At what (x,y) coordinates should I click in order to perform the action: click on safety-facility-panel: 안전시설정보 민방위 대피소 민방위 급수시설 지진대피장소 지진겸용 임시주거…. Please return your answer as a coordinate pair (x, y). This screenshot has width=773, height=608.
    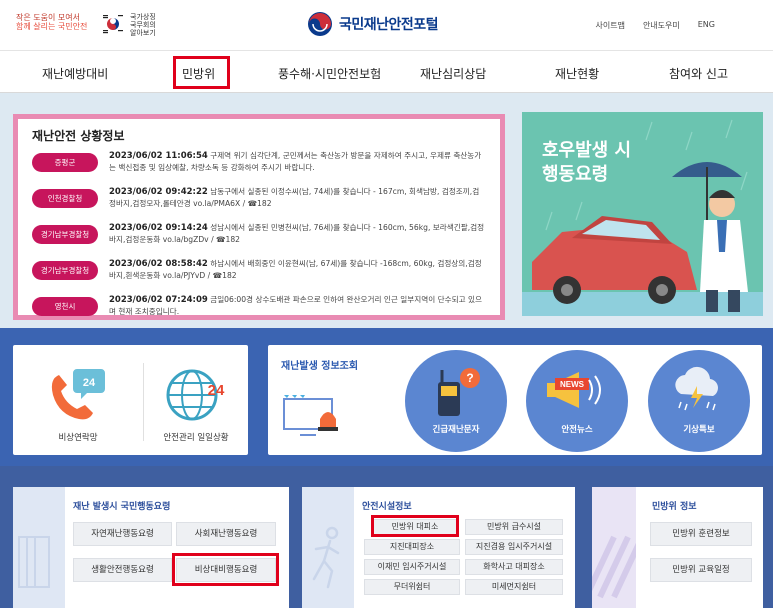
    Looking at the image, I should click on (438, 547).